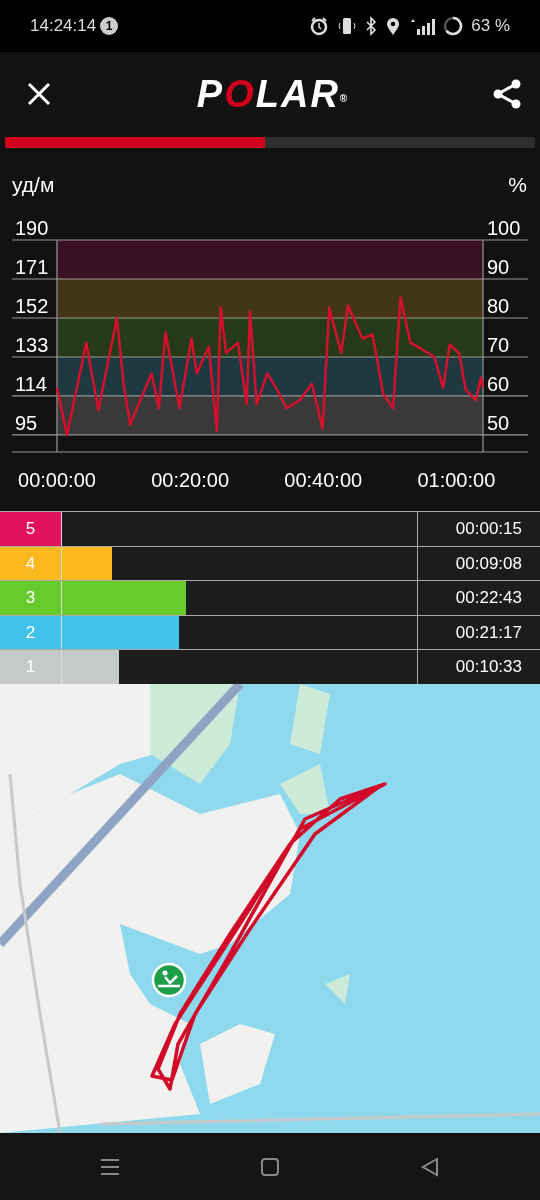 The height and width of the screenshot is (1200, 540). I want to click on axis-label: 152, so click(32, 306).